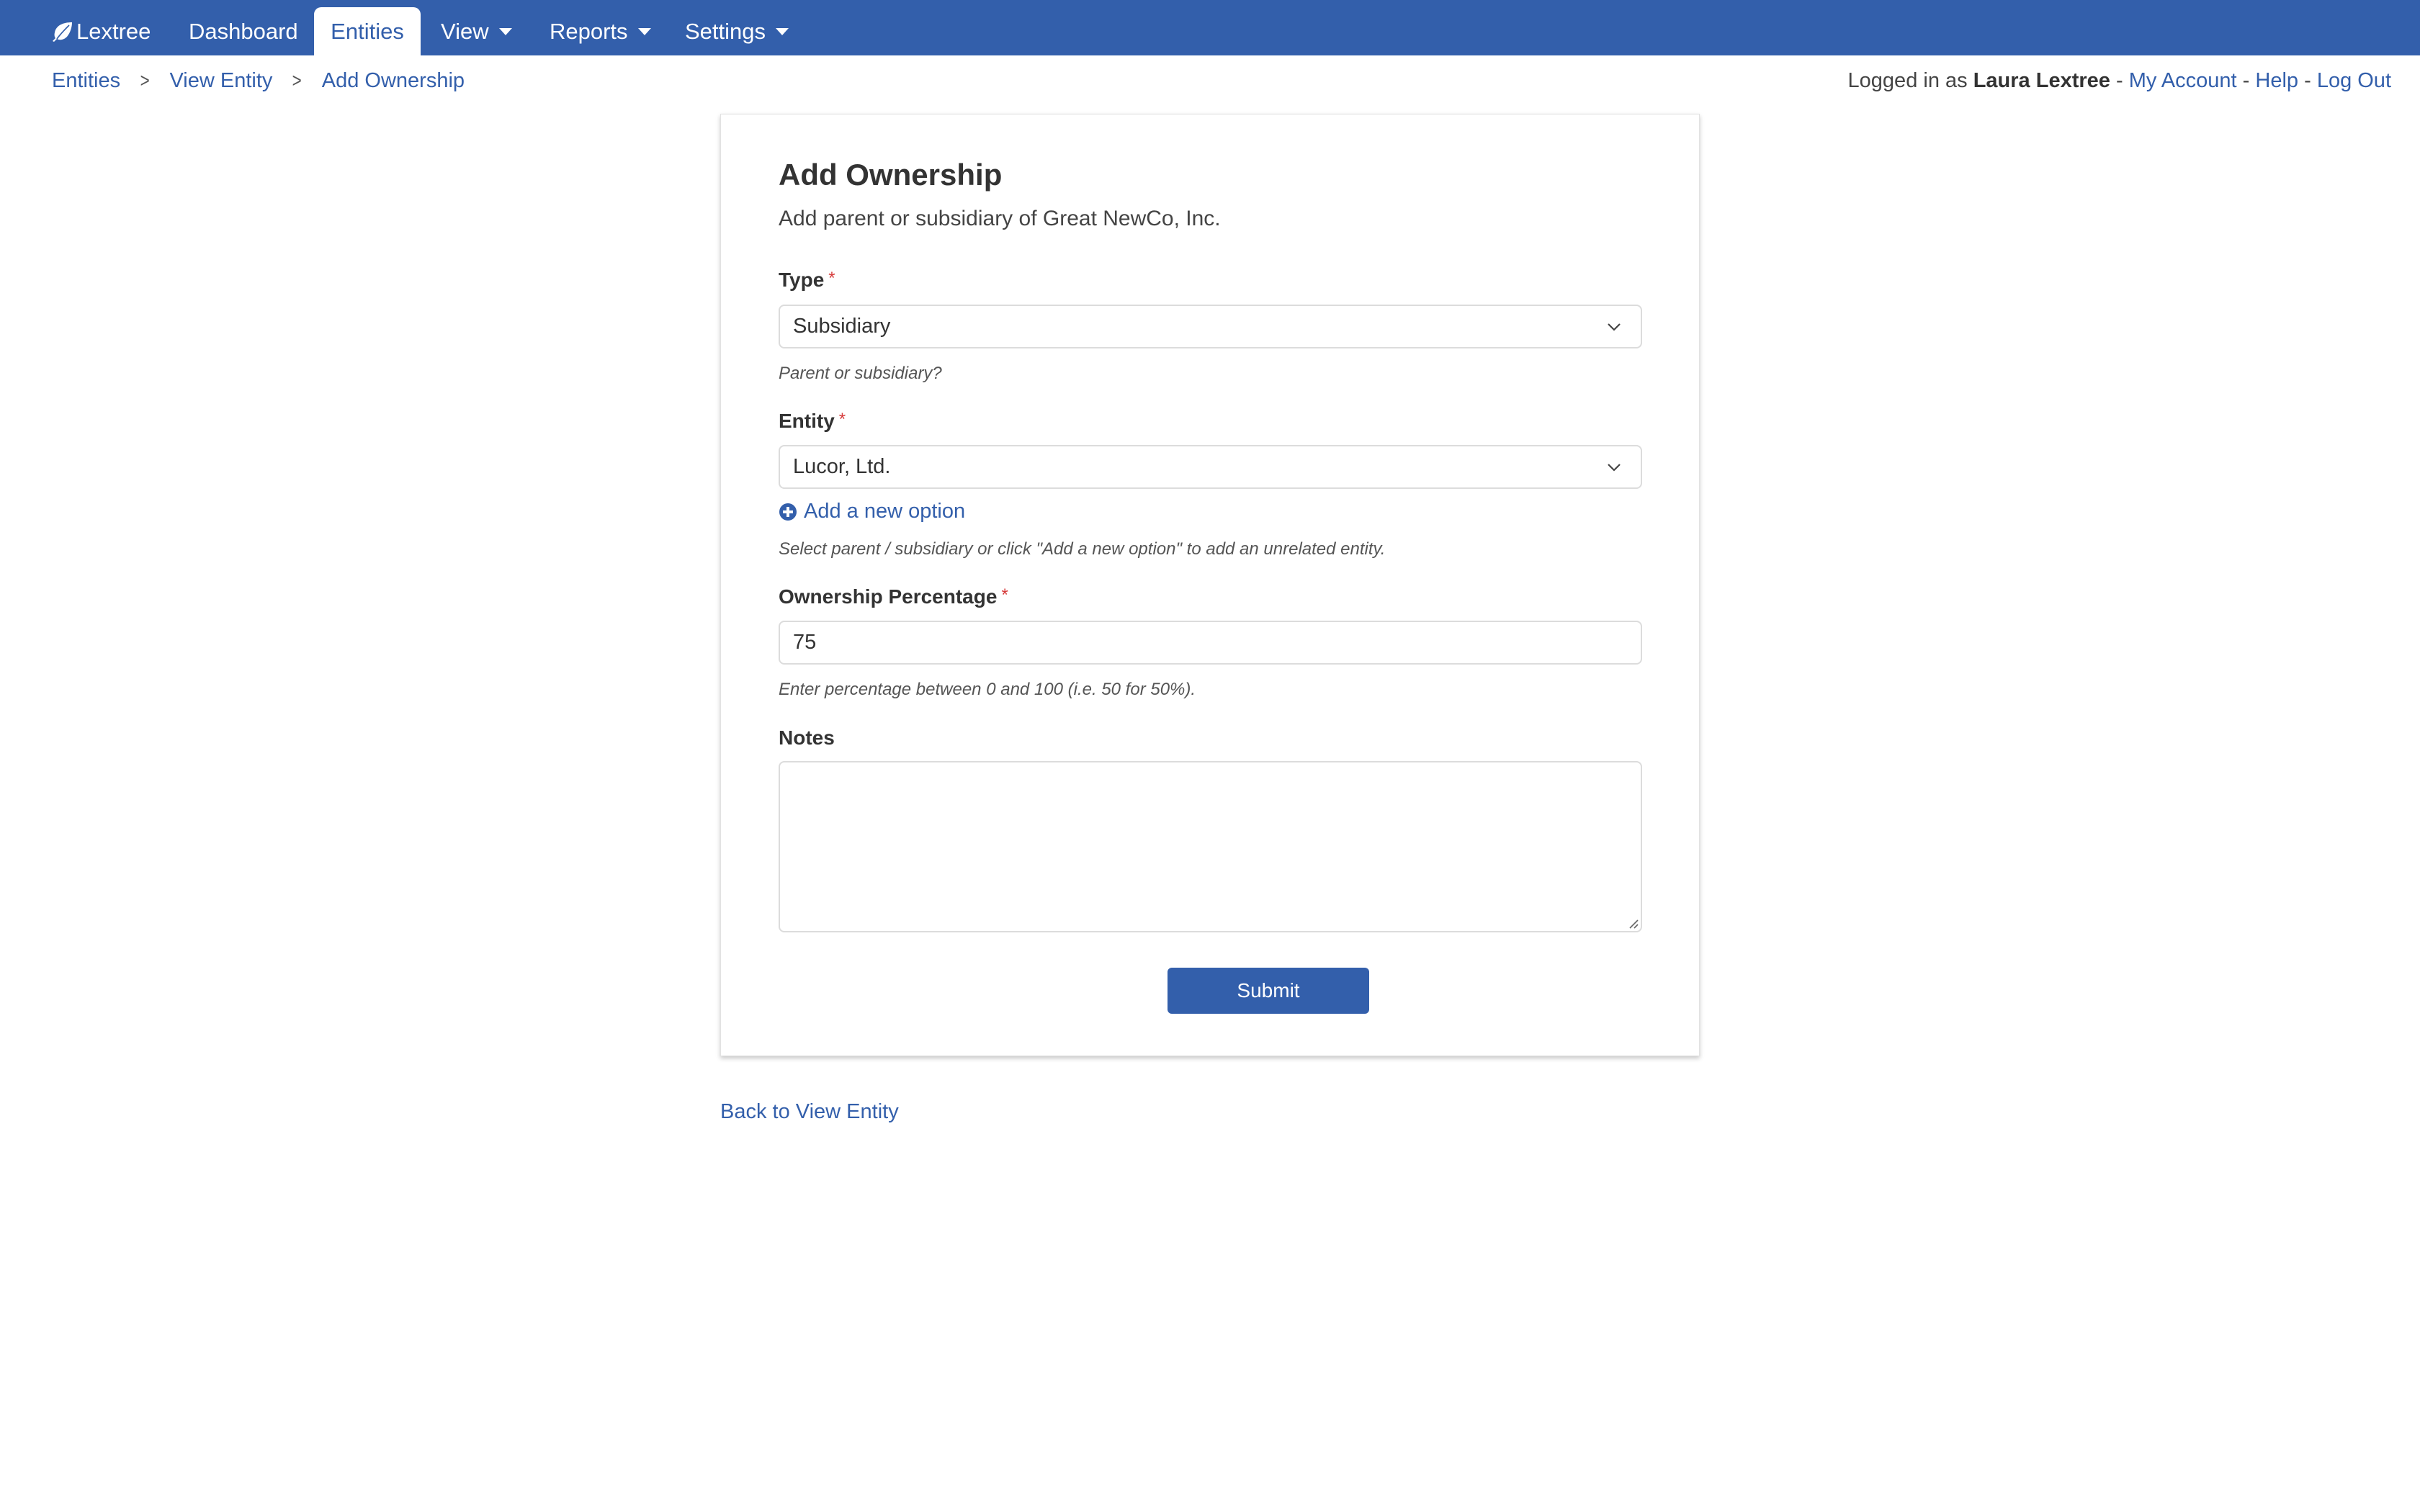 This screenshot has width=2420, height=1512. What do you see at coordinates (2276, 81) in the screenshot?
I see `help-link: Help` at bounding box center [2276, 81].